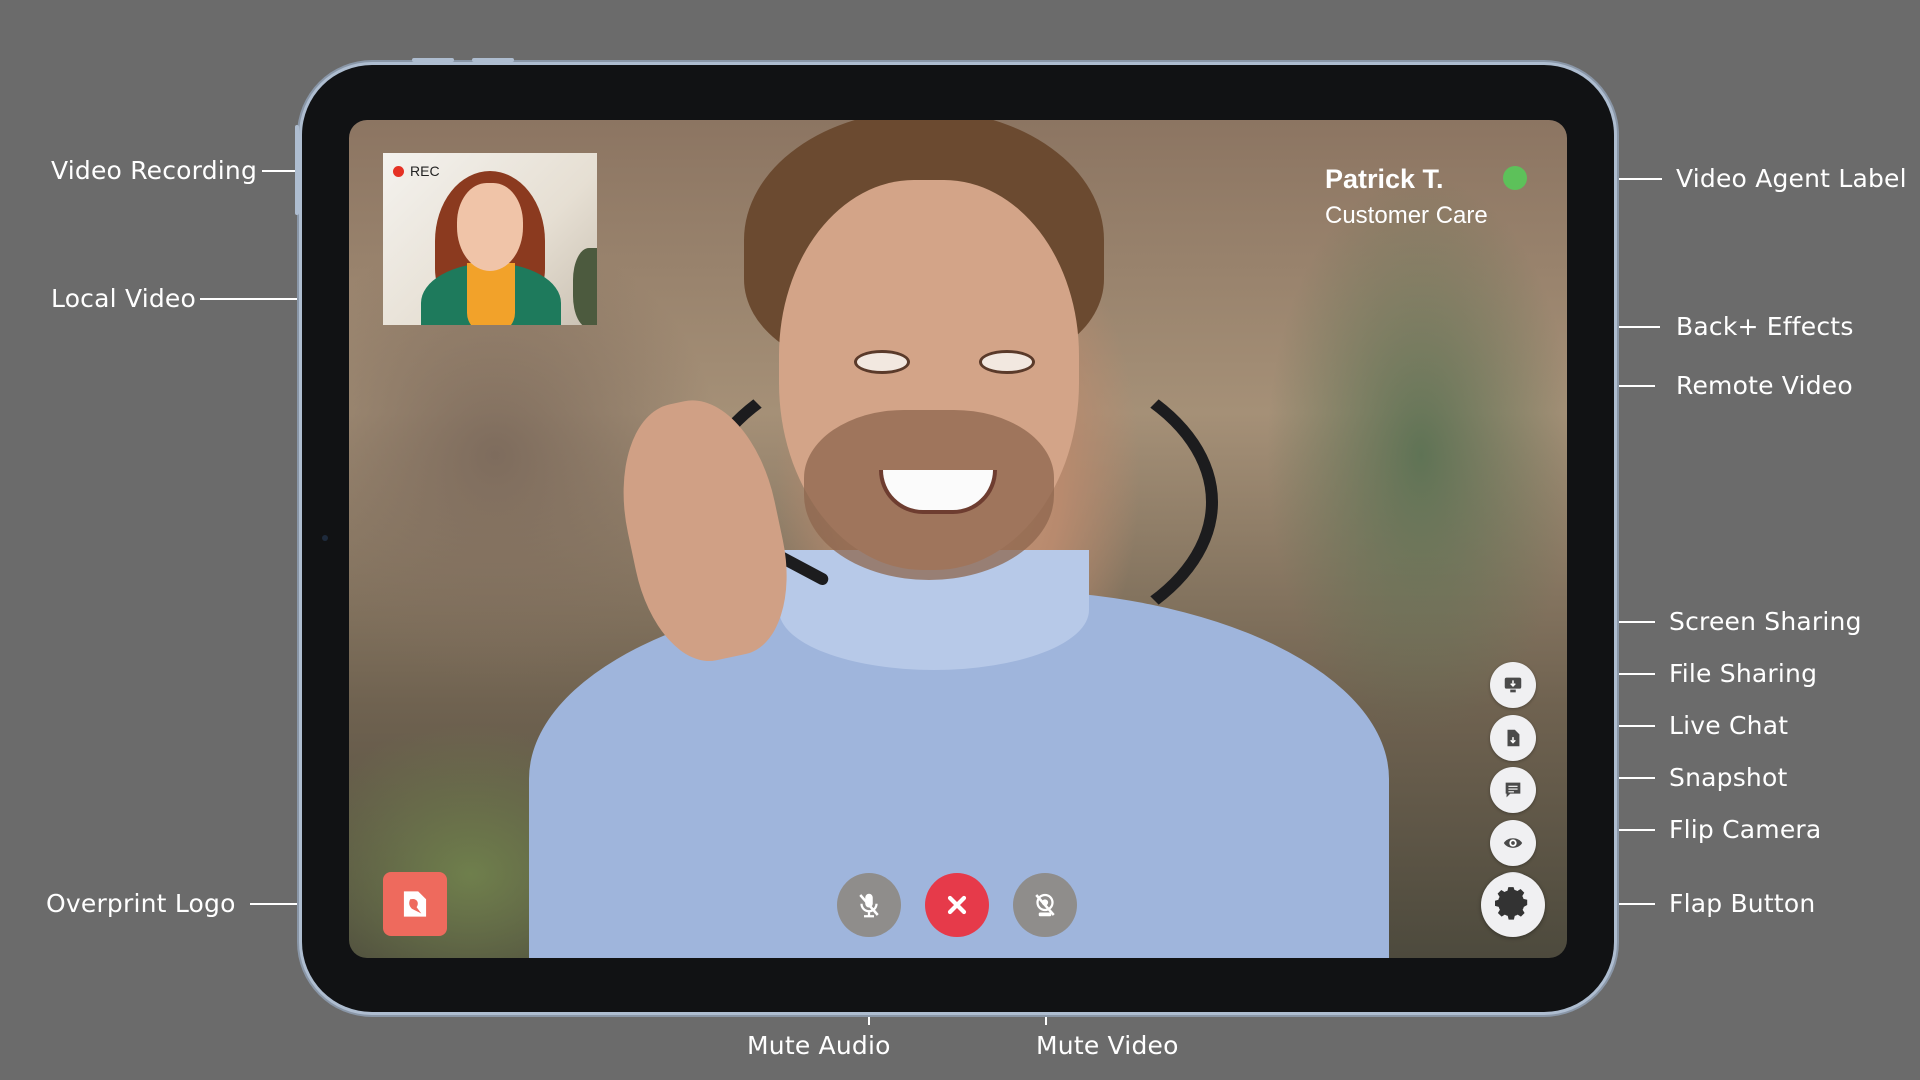 The width and height of the screenshot is (1920, 1080). I want to click on annotation-overprint-logo: Overprint Logo, so click(141, 903).